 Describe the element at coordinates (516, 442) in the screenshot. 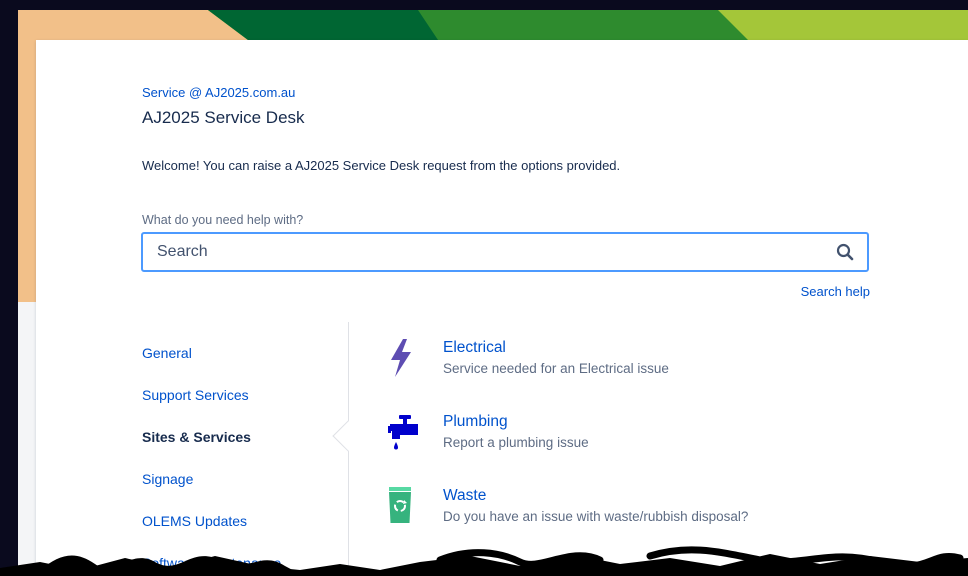

I see `request-type-description: Report a plumbing issue` at that location.